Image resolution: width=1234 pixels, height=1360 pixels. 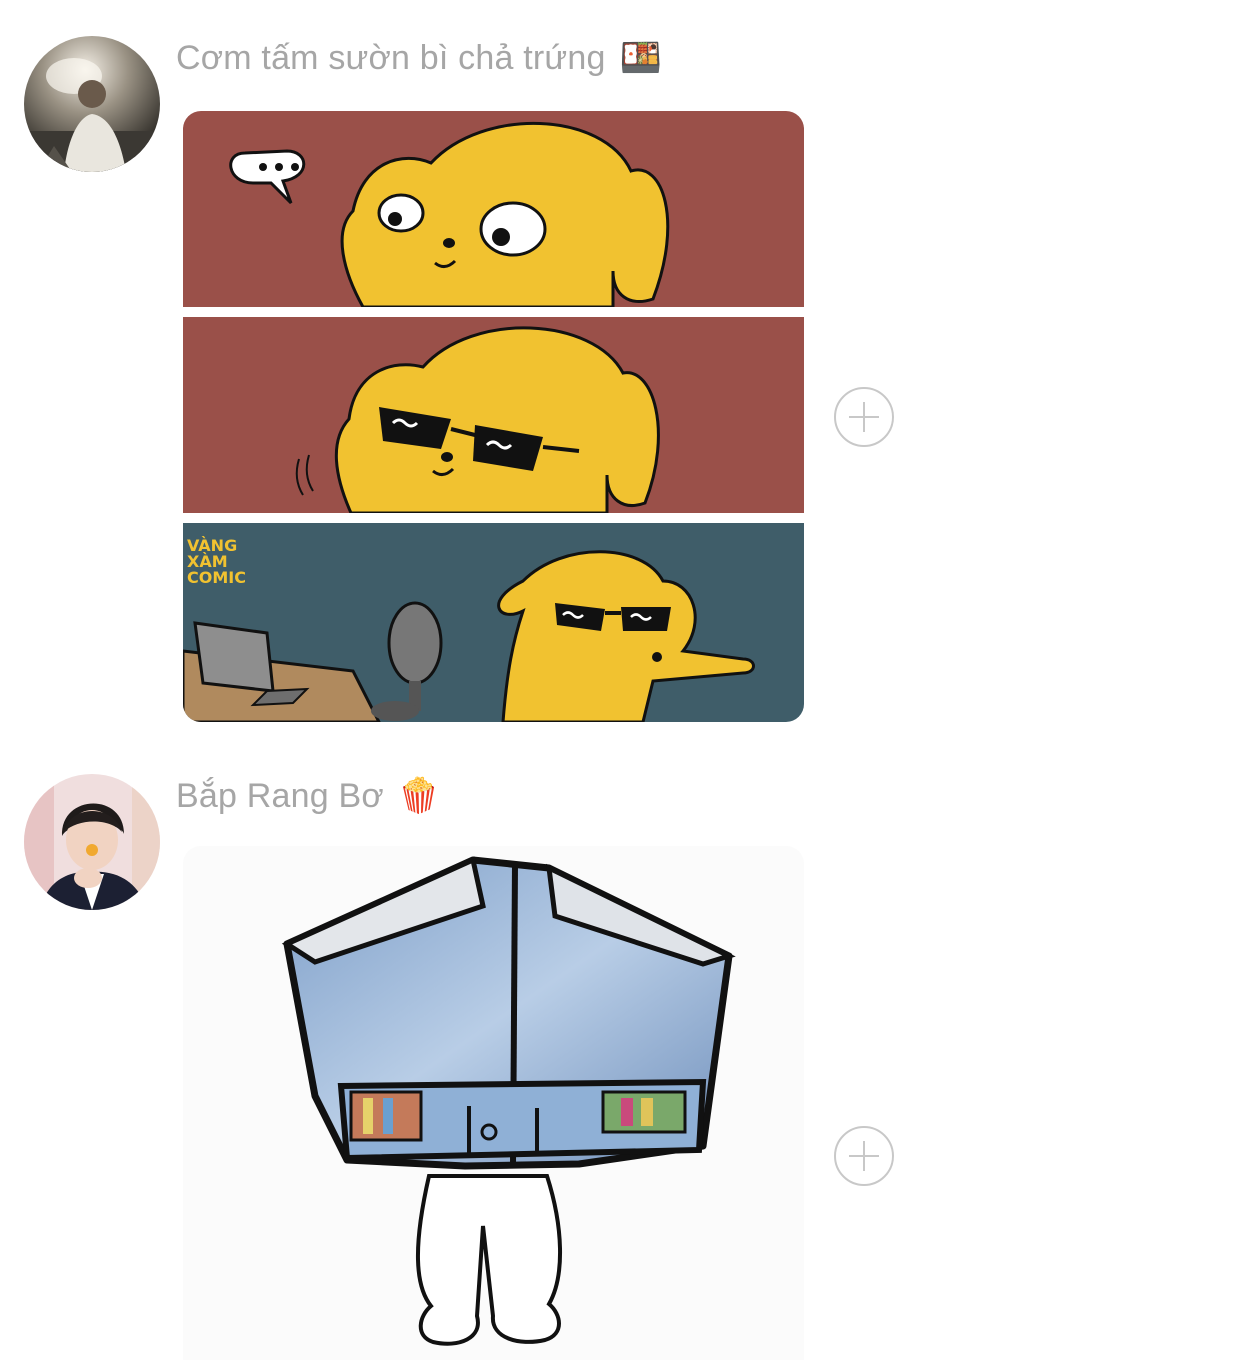 What do you see at coordinates (280, 795) in the screenshot?
I see `sender-name: Bắp Rang Bơ` at bounding box center [280, 795].